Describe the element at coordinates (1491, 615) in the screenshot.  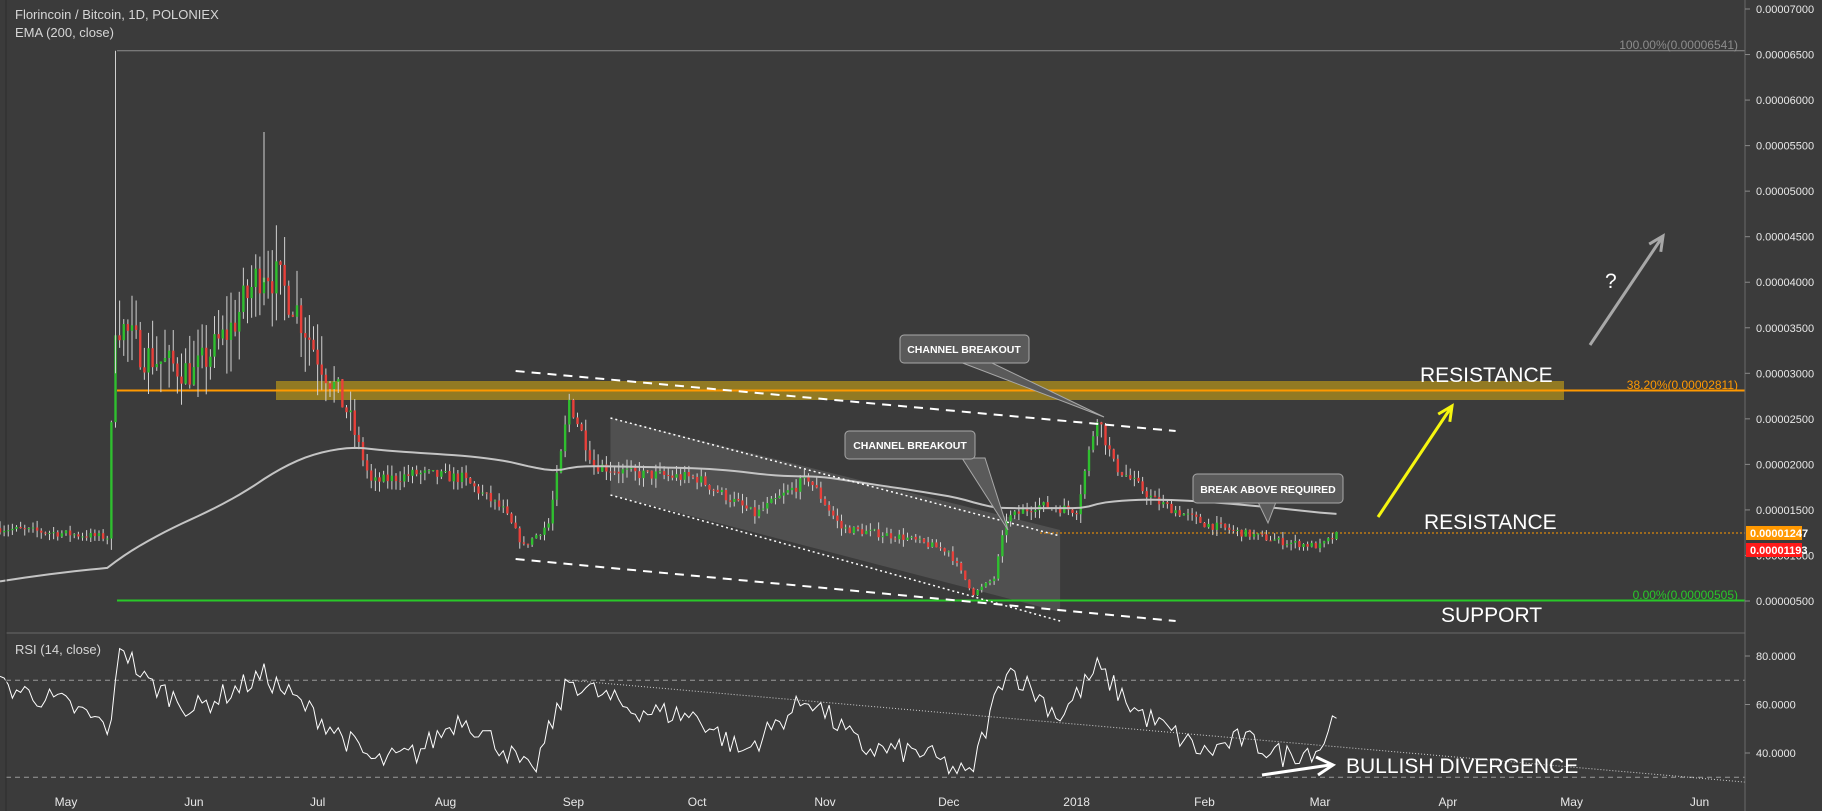
I see `support-label: SUPPORT` at that location.